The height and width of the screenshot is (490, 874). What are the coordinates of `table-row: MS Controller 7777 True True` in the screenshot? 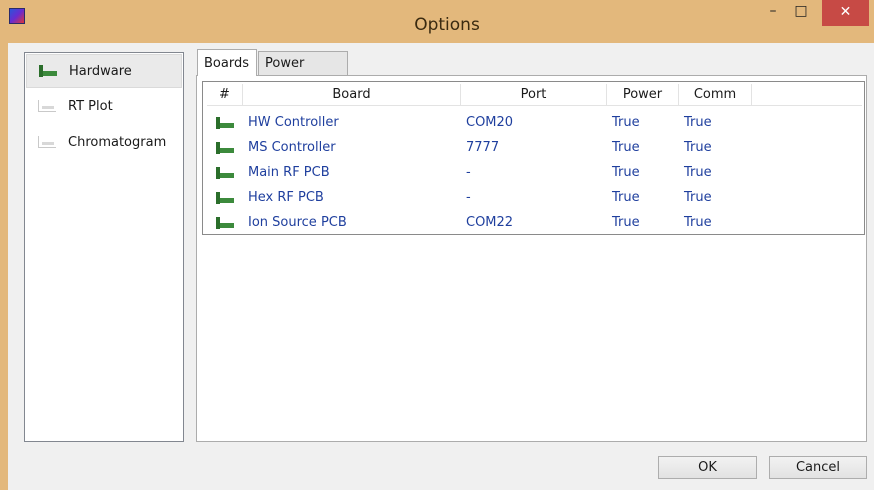 It's located at (534, 147).